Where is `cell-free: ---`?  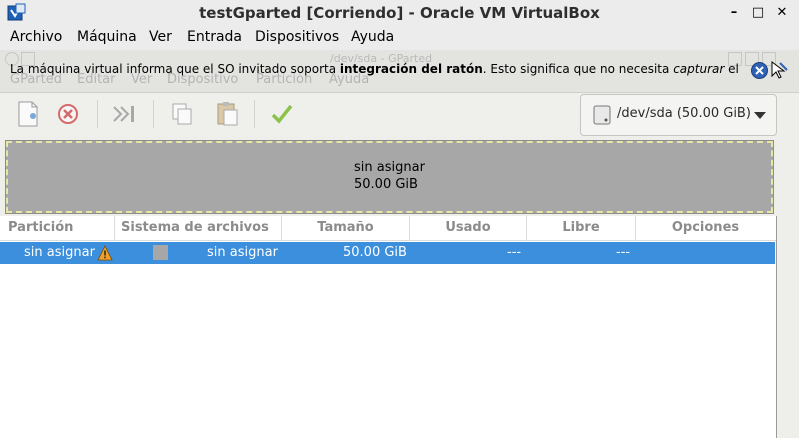
cell-free: --- is located at coordinates (623, 252).